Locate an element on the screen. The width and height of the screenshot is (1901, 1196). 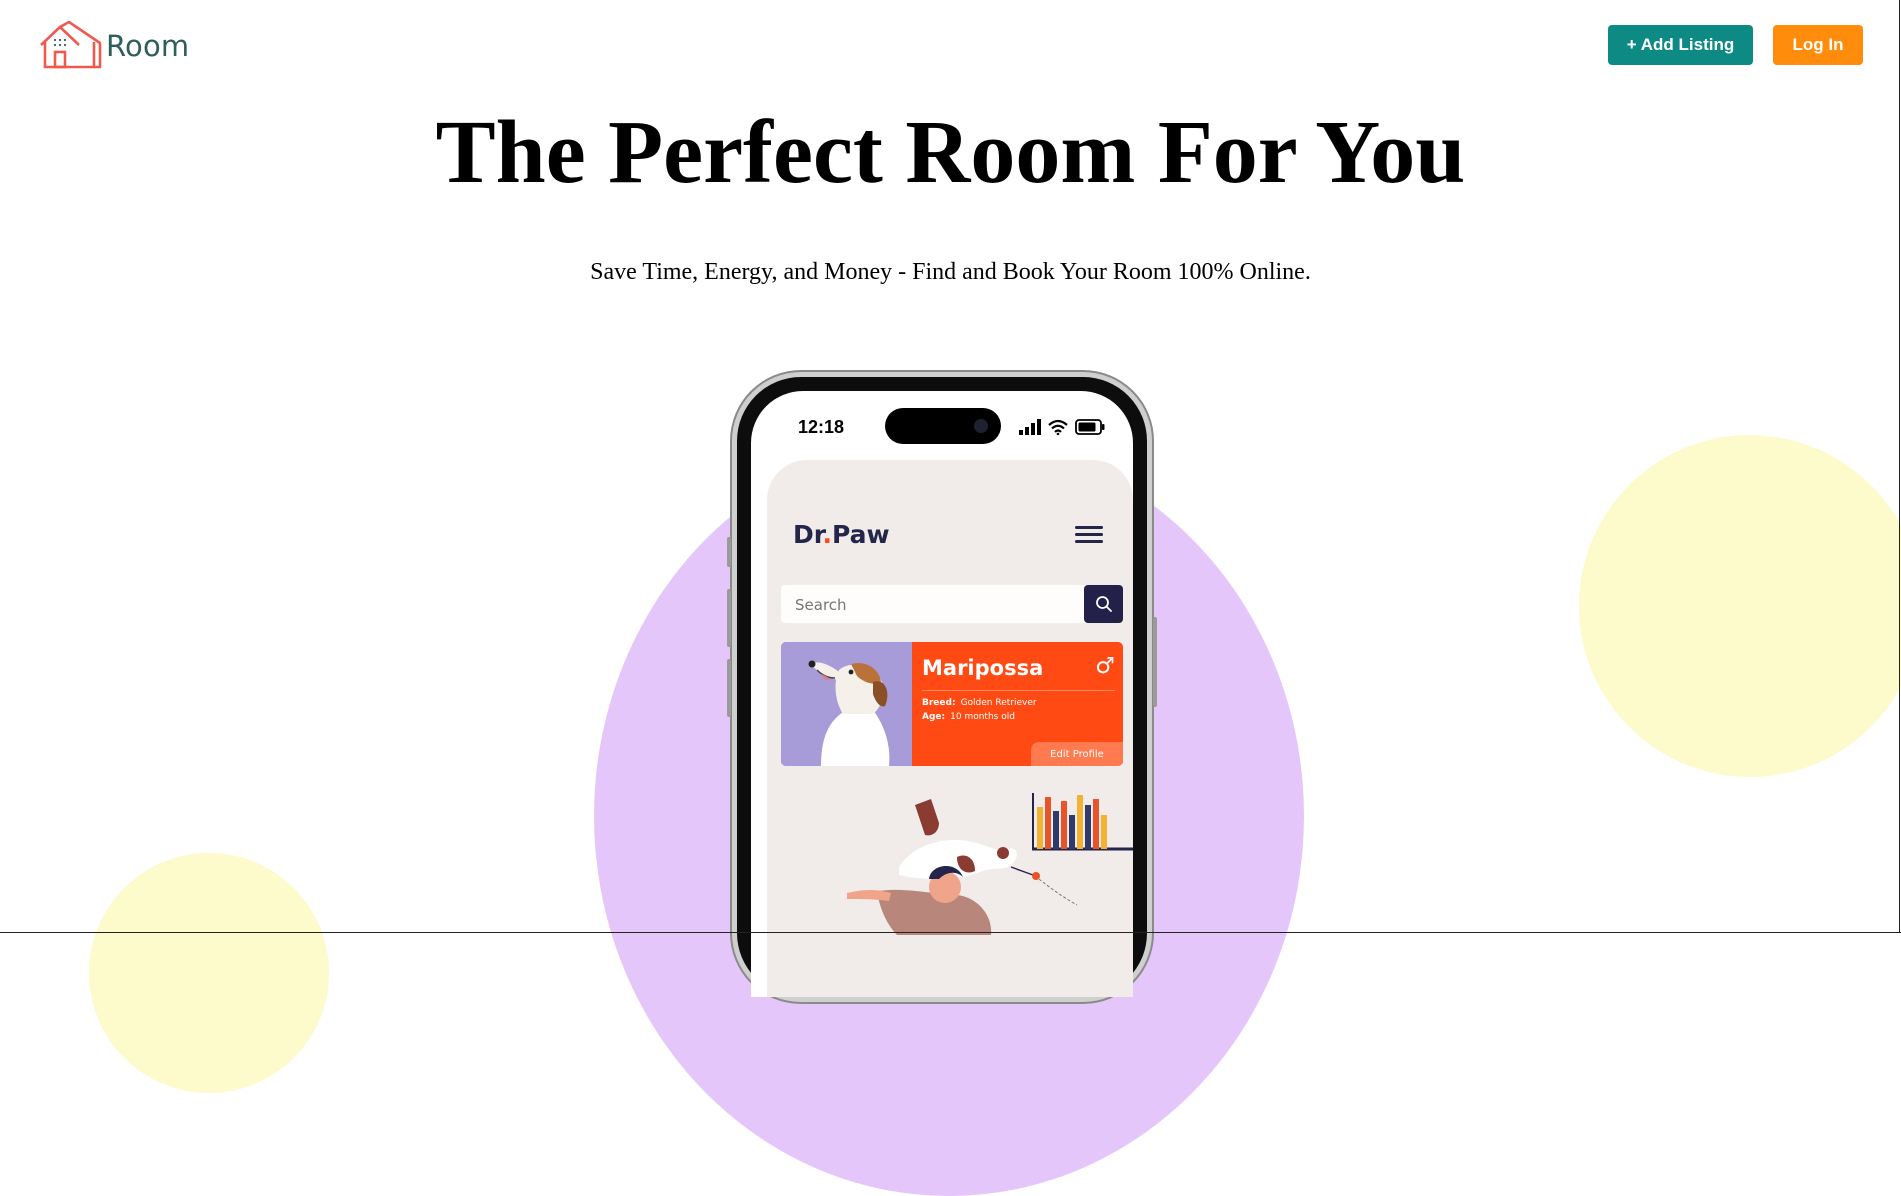
status-time: 12:18 is located at coordinates (821, 427).